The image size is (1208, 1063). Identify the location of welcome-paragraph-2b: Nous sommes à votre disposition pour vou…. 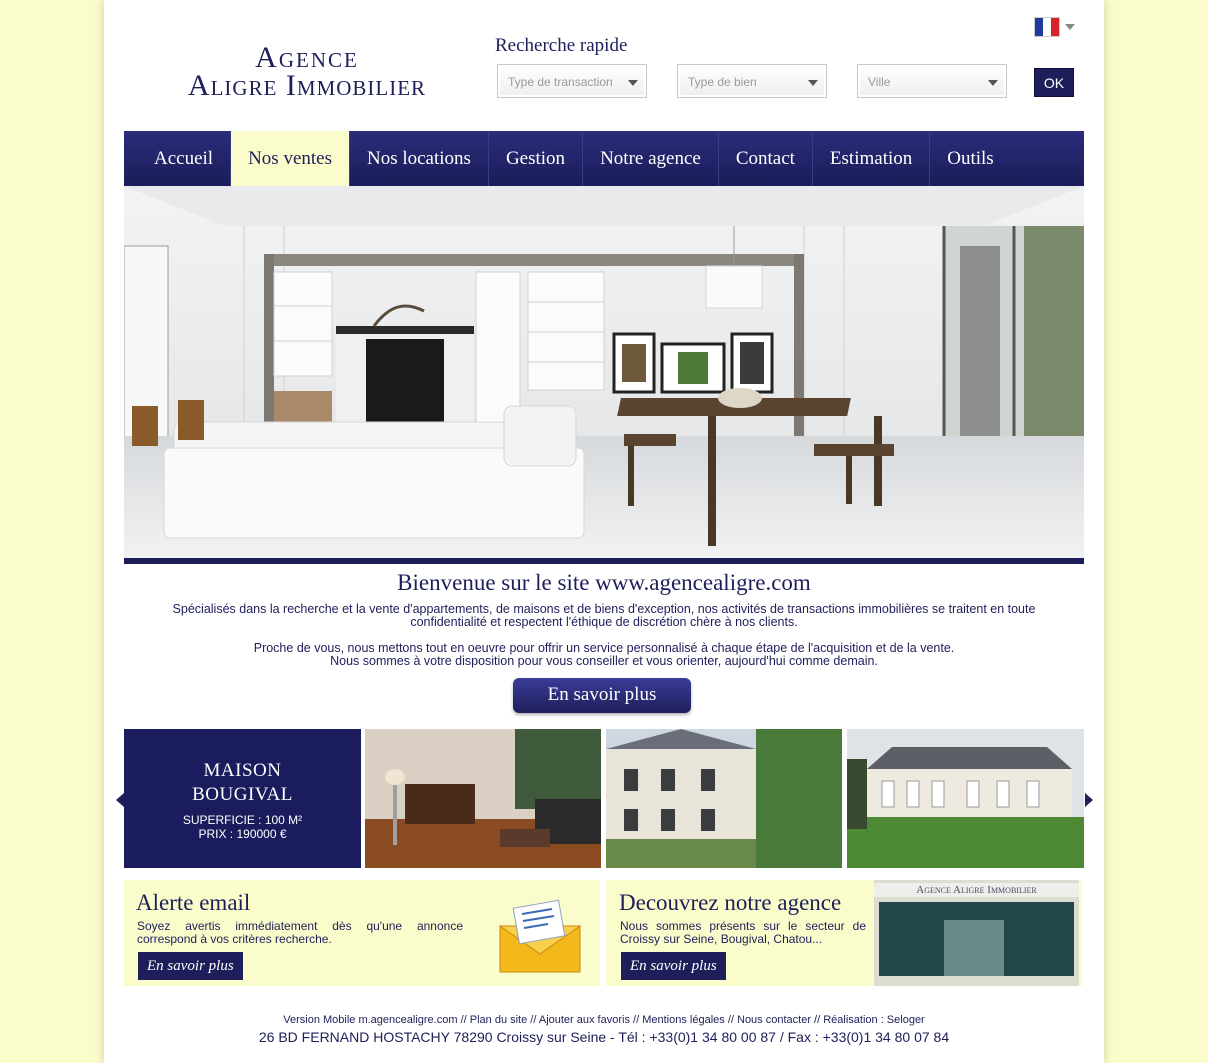
(604, 661).